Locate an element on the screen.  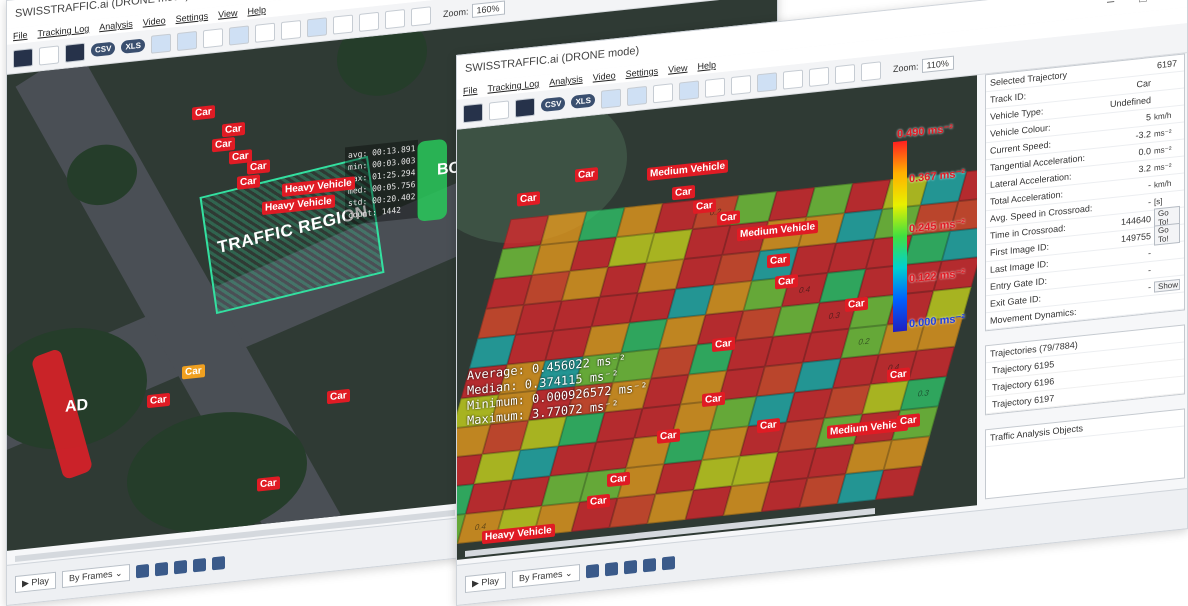
close-icon: ✕ is located at coordinates (1174, 1).